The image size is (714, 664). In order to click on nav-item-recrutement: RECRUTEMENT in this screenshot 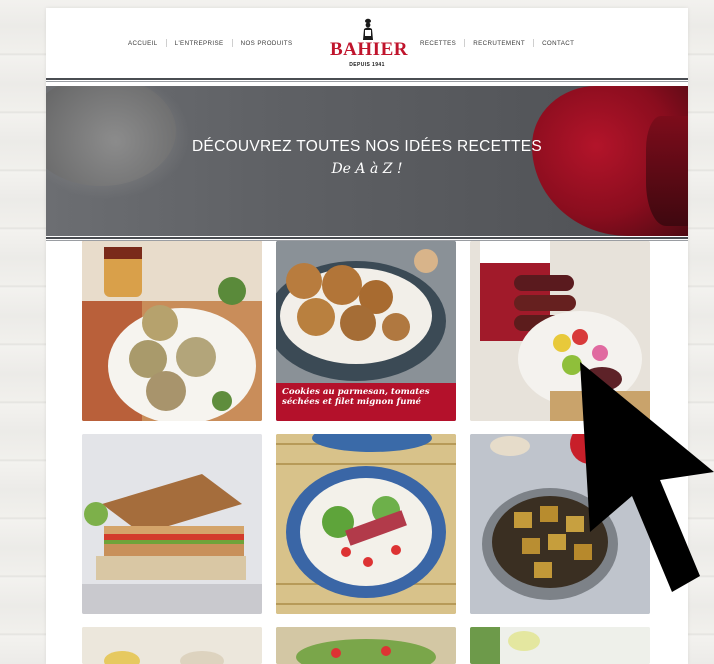, I will do `click(499, 43)`.